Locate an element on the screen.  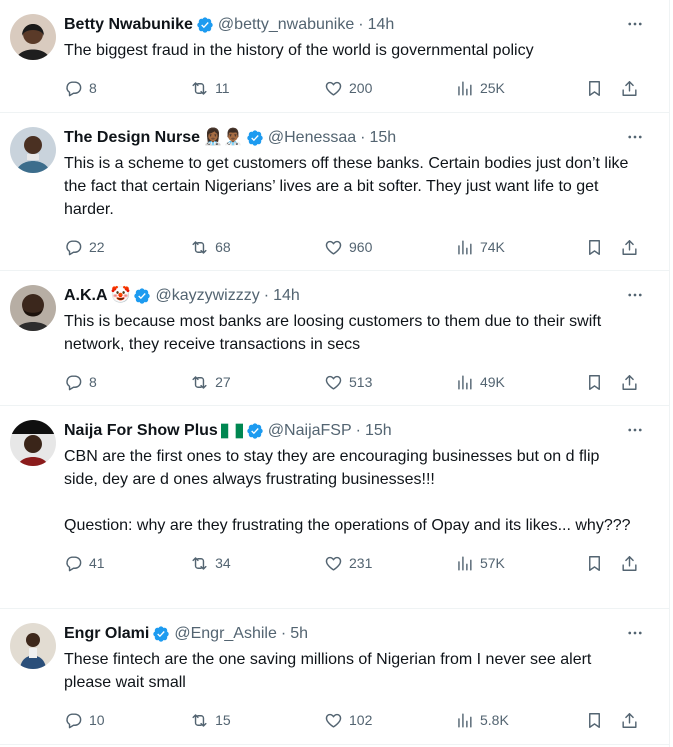
repost-button: 15 is located at coordinates (257, 720).